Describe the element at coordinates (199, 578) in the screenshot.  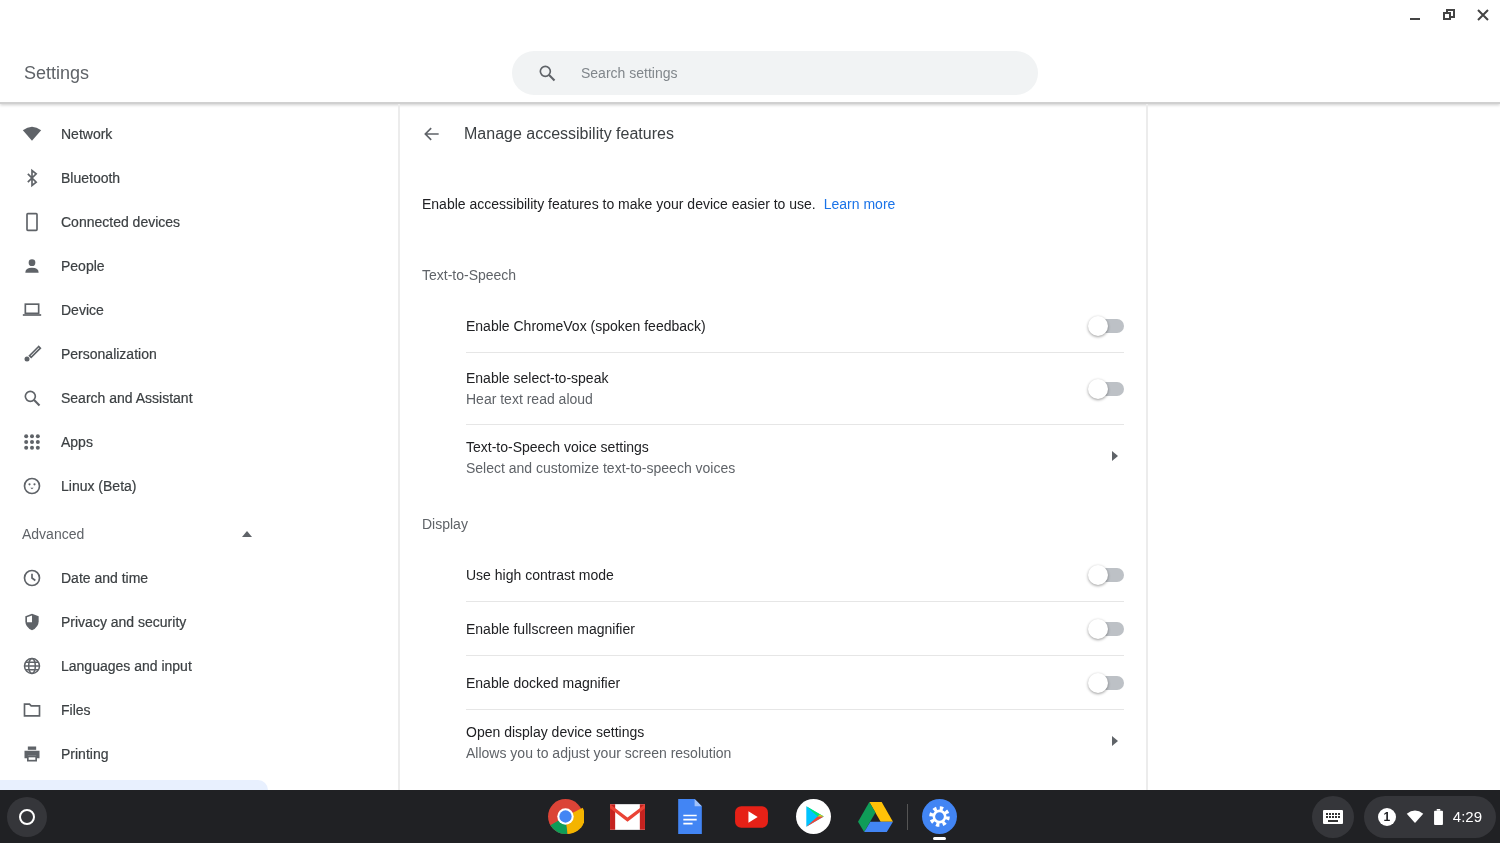
I see `sidebar-item: Date and time` at that location.